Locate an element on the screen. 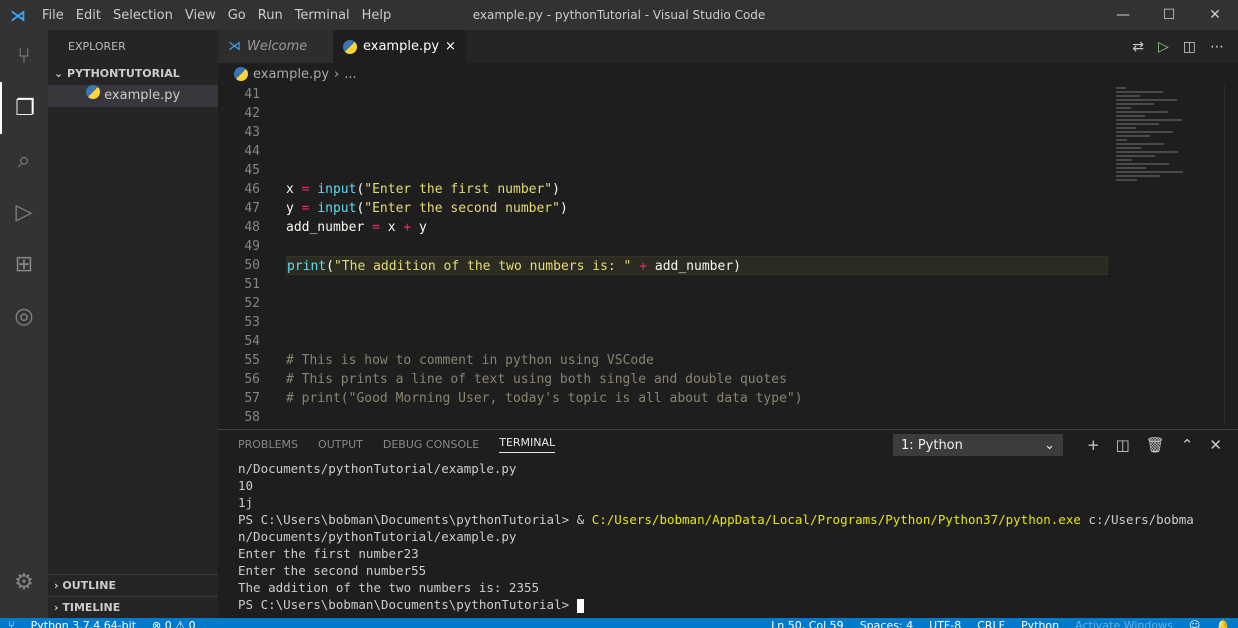 The image size is (1238, 628). tab-debug-console: DEBUG CONSOLE is located at coordinates (431, 444).